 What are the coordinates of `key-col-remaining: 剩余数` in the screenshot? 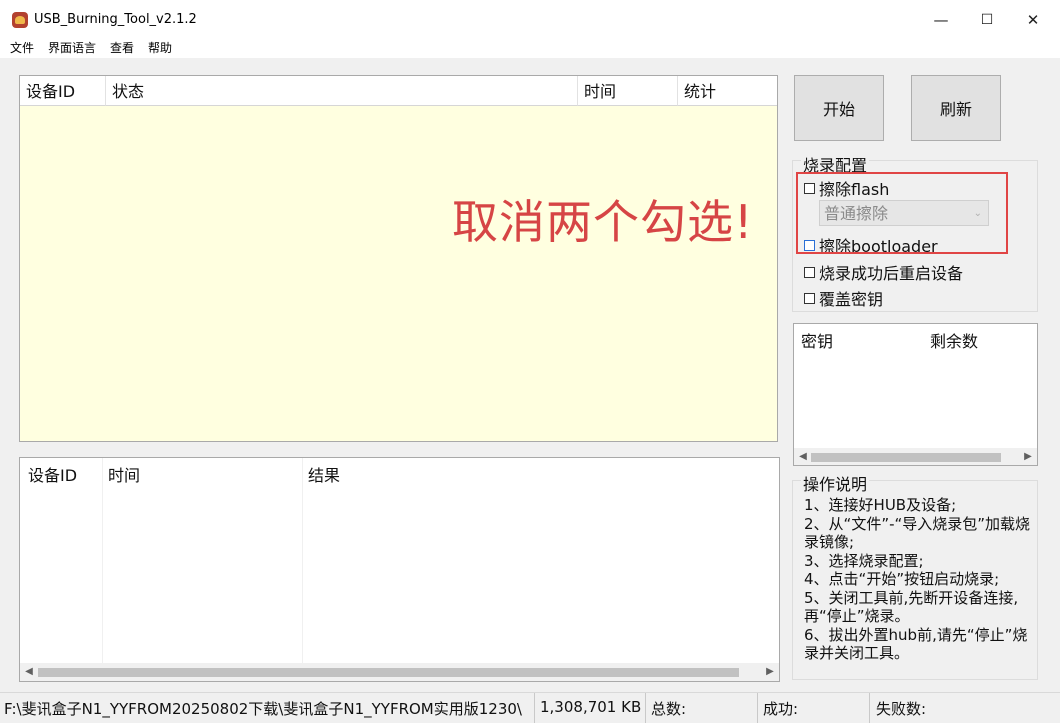 It's located at (954, 340).